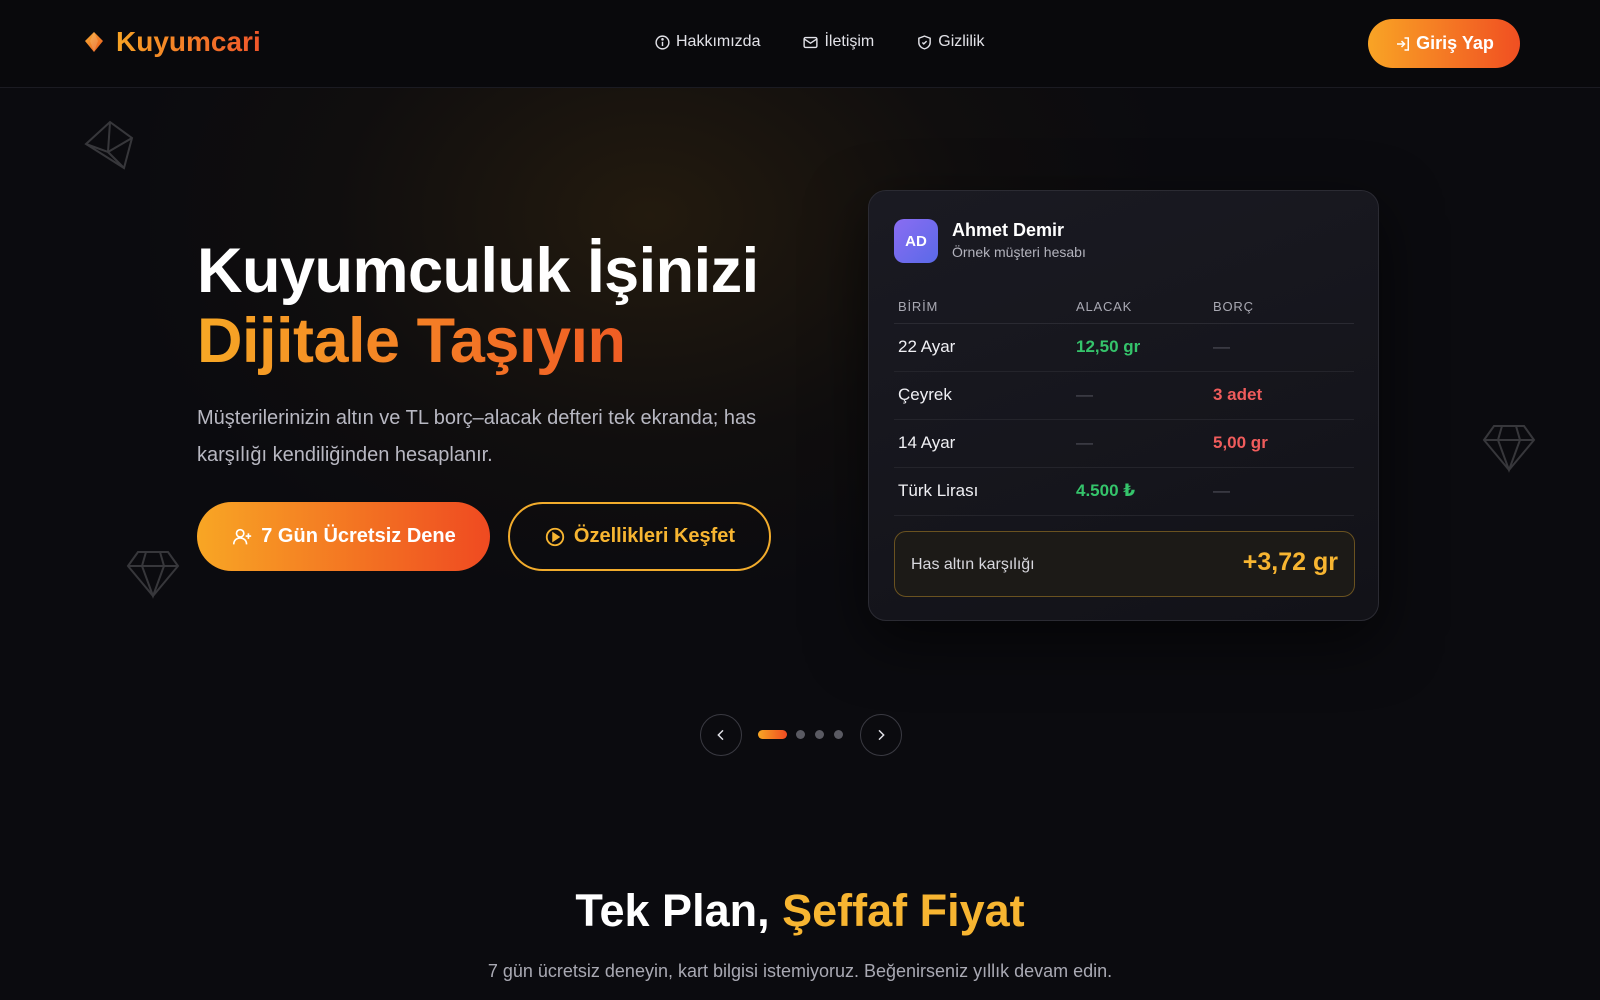  I want to click on login-label: Giriş Yap, so click(1455, 43).